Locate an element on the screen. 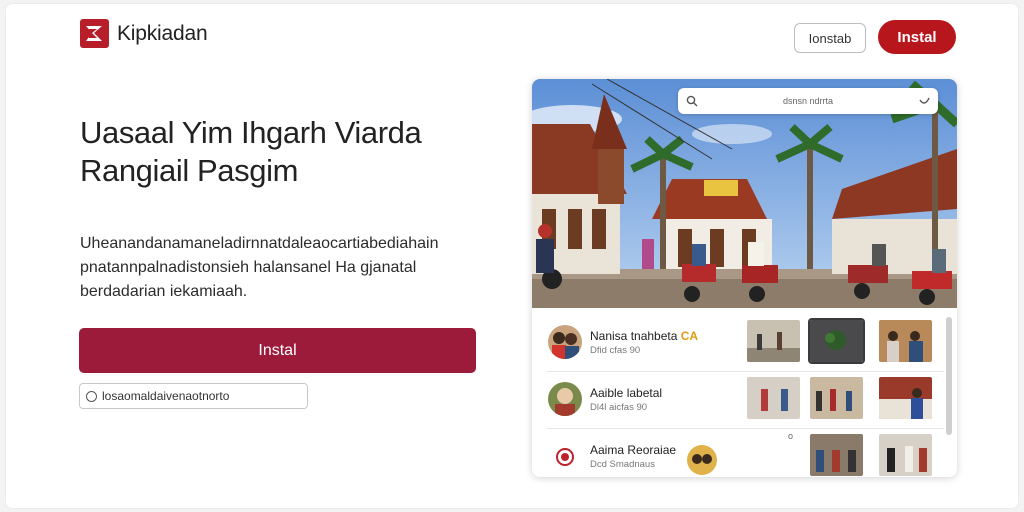 This screenshot has width=1024, height=512. list-item-subtitle: Dl4l aicfas 90 is located at coordinates (619, 407).